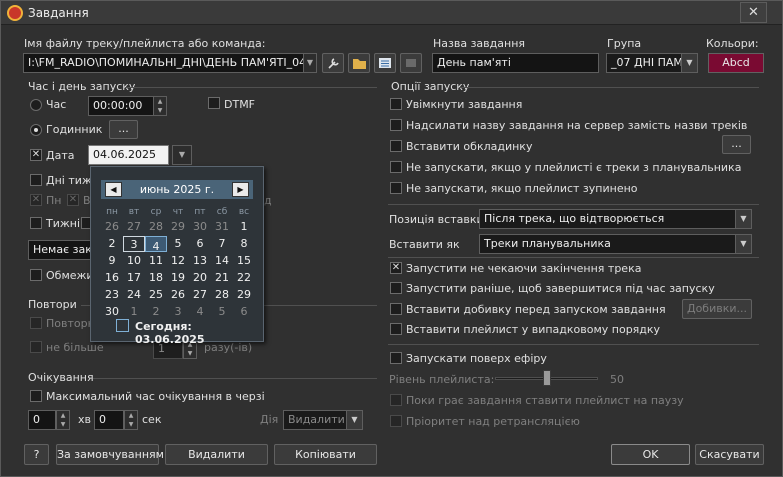 This screenshot has height=477, width=783. Describe the element at coordinates (396, 188) in the screenshot. I see `skip-stopped-checkbox` at that location.